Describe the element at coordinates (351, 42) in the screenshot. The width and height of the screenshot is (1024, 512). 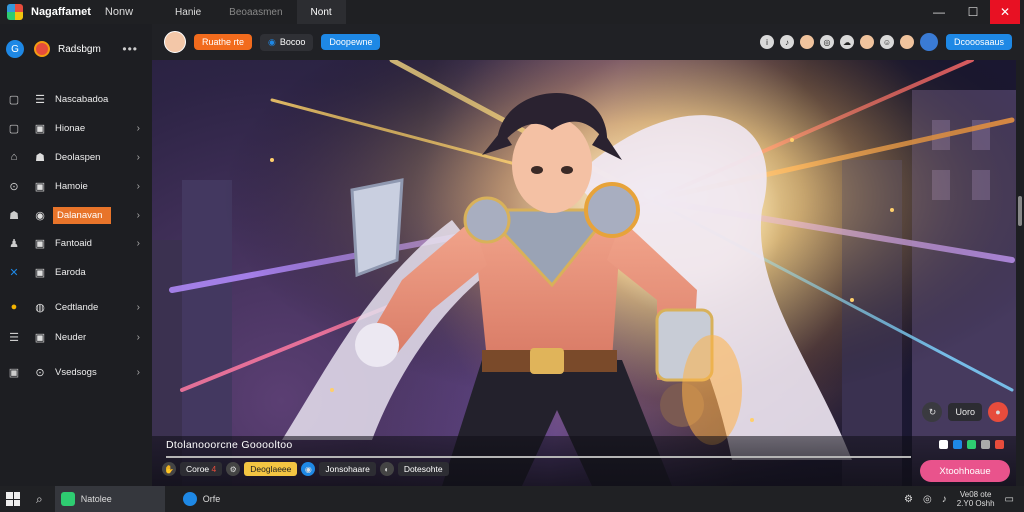
I see `doopewne-chip: Doopewne` at that location.